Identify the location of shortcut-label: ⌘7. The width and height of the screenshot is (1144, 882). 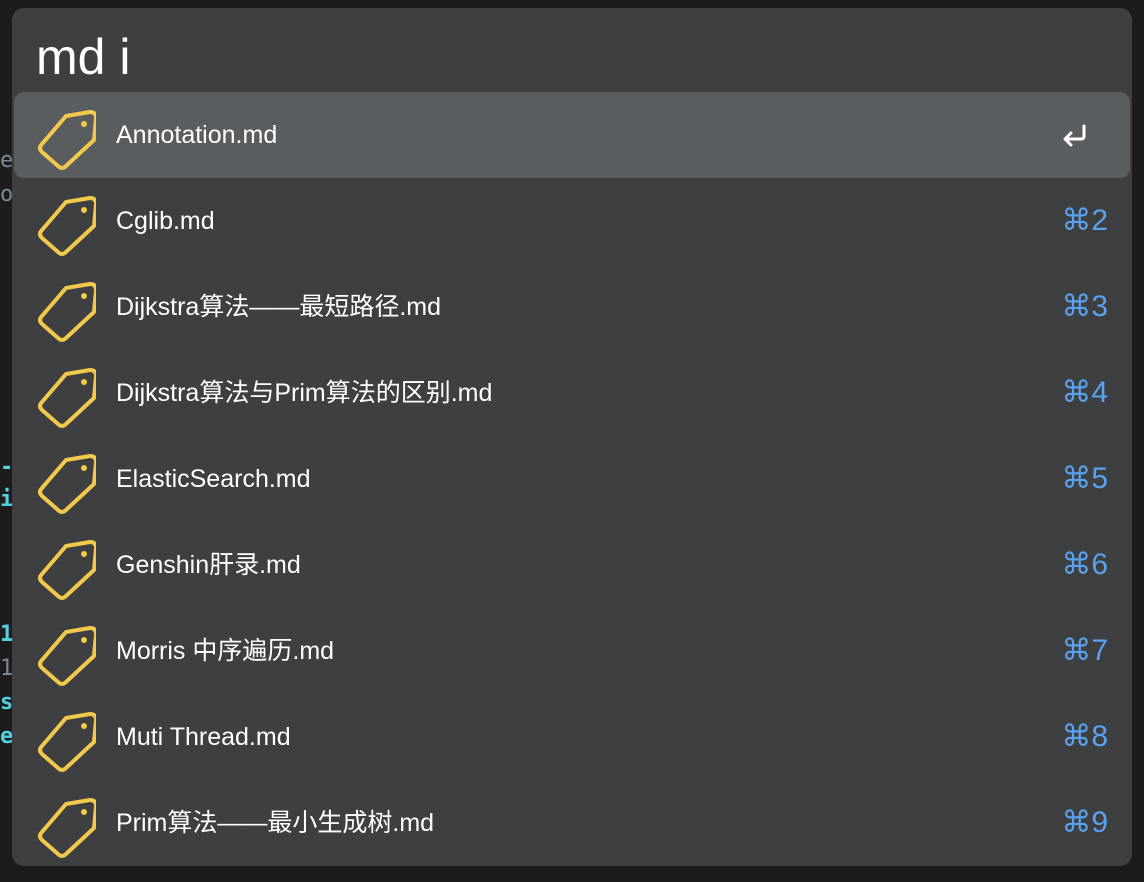
(1084, 650).